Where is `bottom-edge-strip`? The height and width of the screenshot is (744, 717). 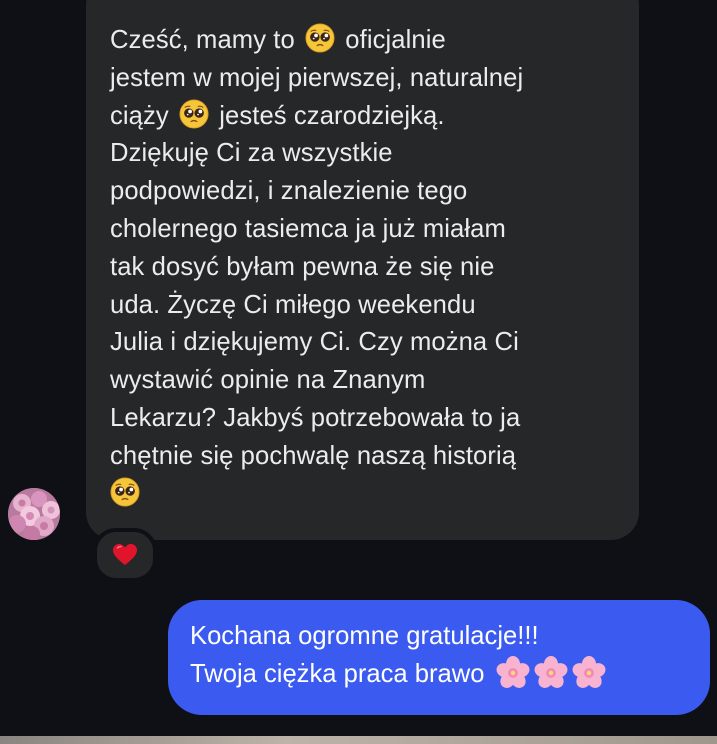 bottom-edge-strip is located at coordinates (358, 740).